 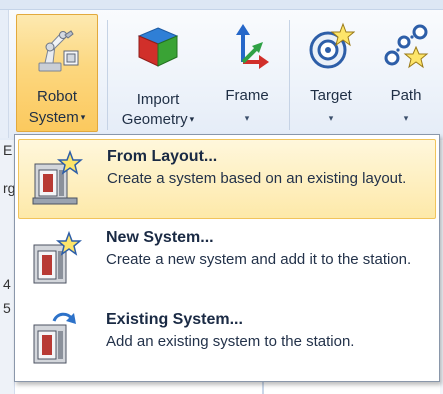 I want to click on import-geometry-label-line2: Geometry ▾, so click(x=158, y=119).